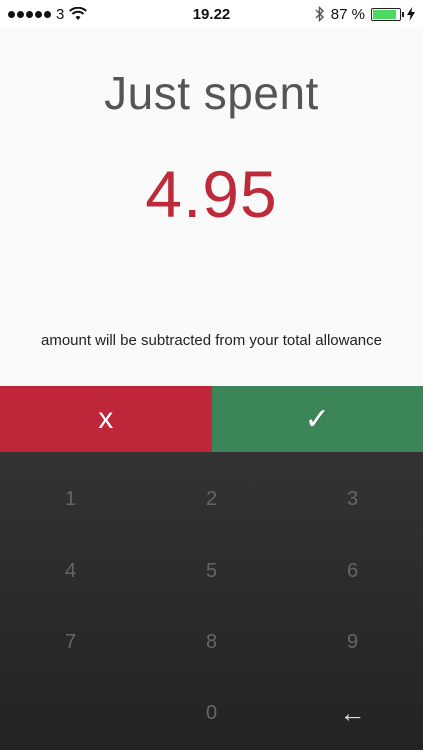 Image resolution: width=423 pixels, height=750 pixels. I want to click on battery-icon, so click(387, 14).